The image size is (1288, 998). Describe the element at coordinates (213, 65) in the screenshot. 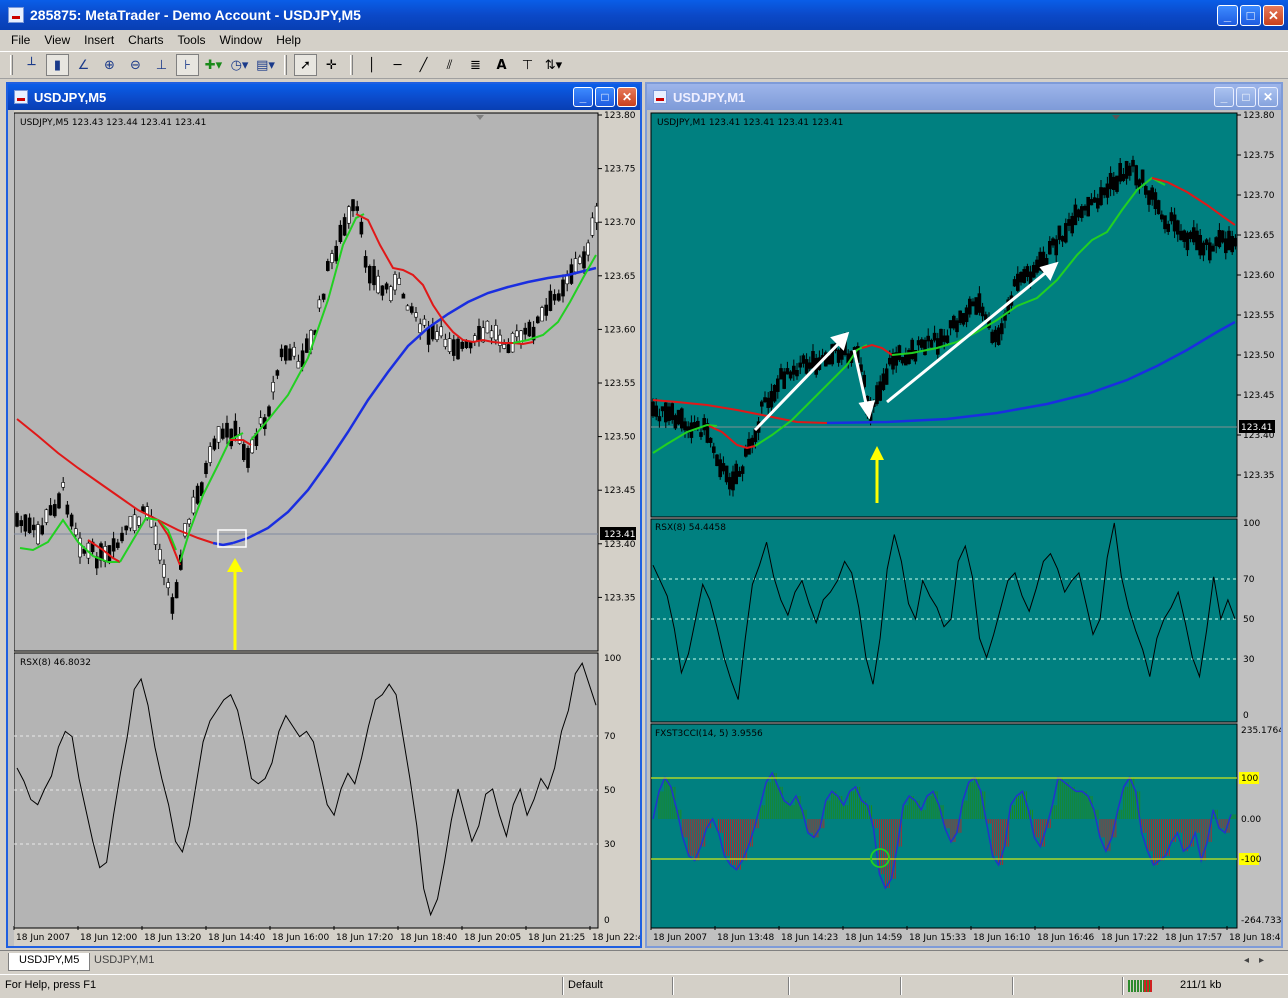

I see `indicators-icon: ✚▾` at that location.